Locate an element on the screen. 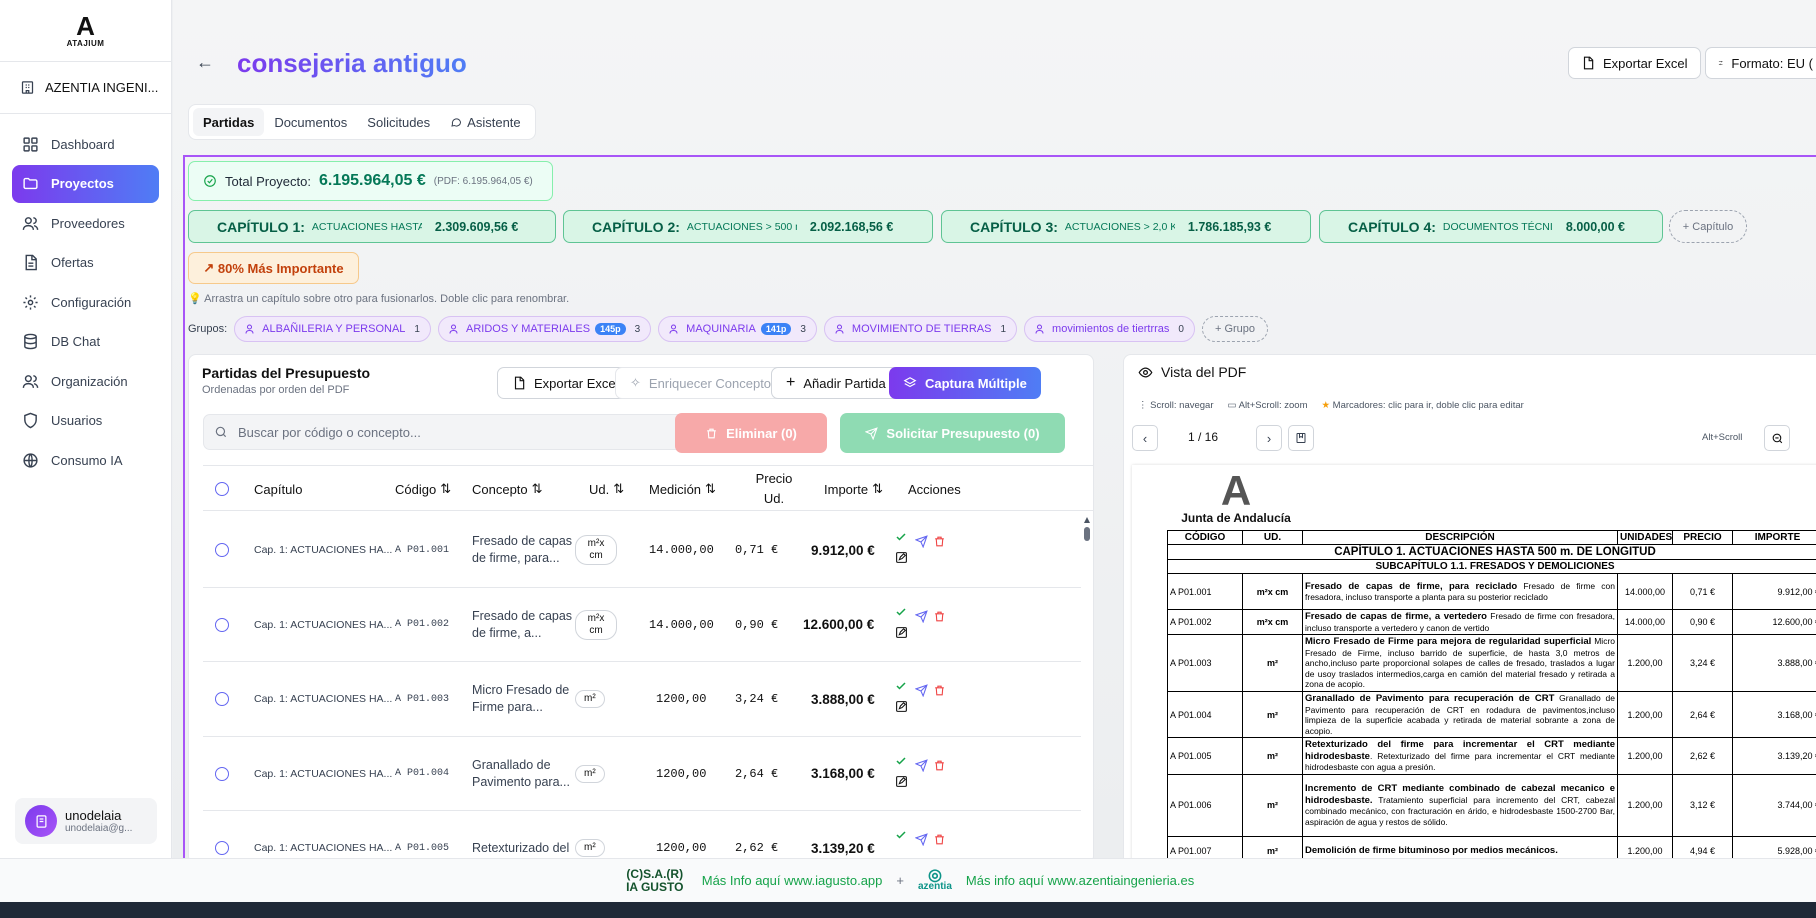 This screenshot has width=1816, height=918. group-chip: ARIDOS Y MATERIALES 145p 3 is located at coordinates (544, 329).